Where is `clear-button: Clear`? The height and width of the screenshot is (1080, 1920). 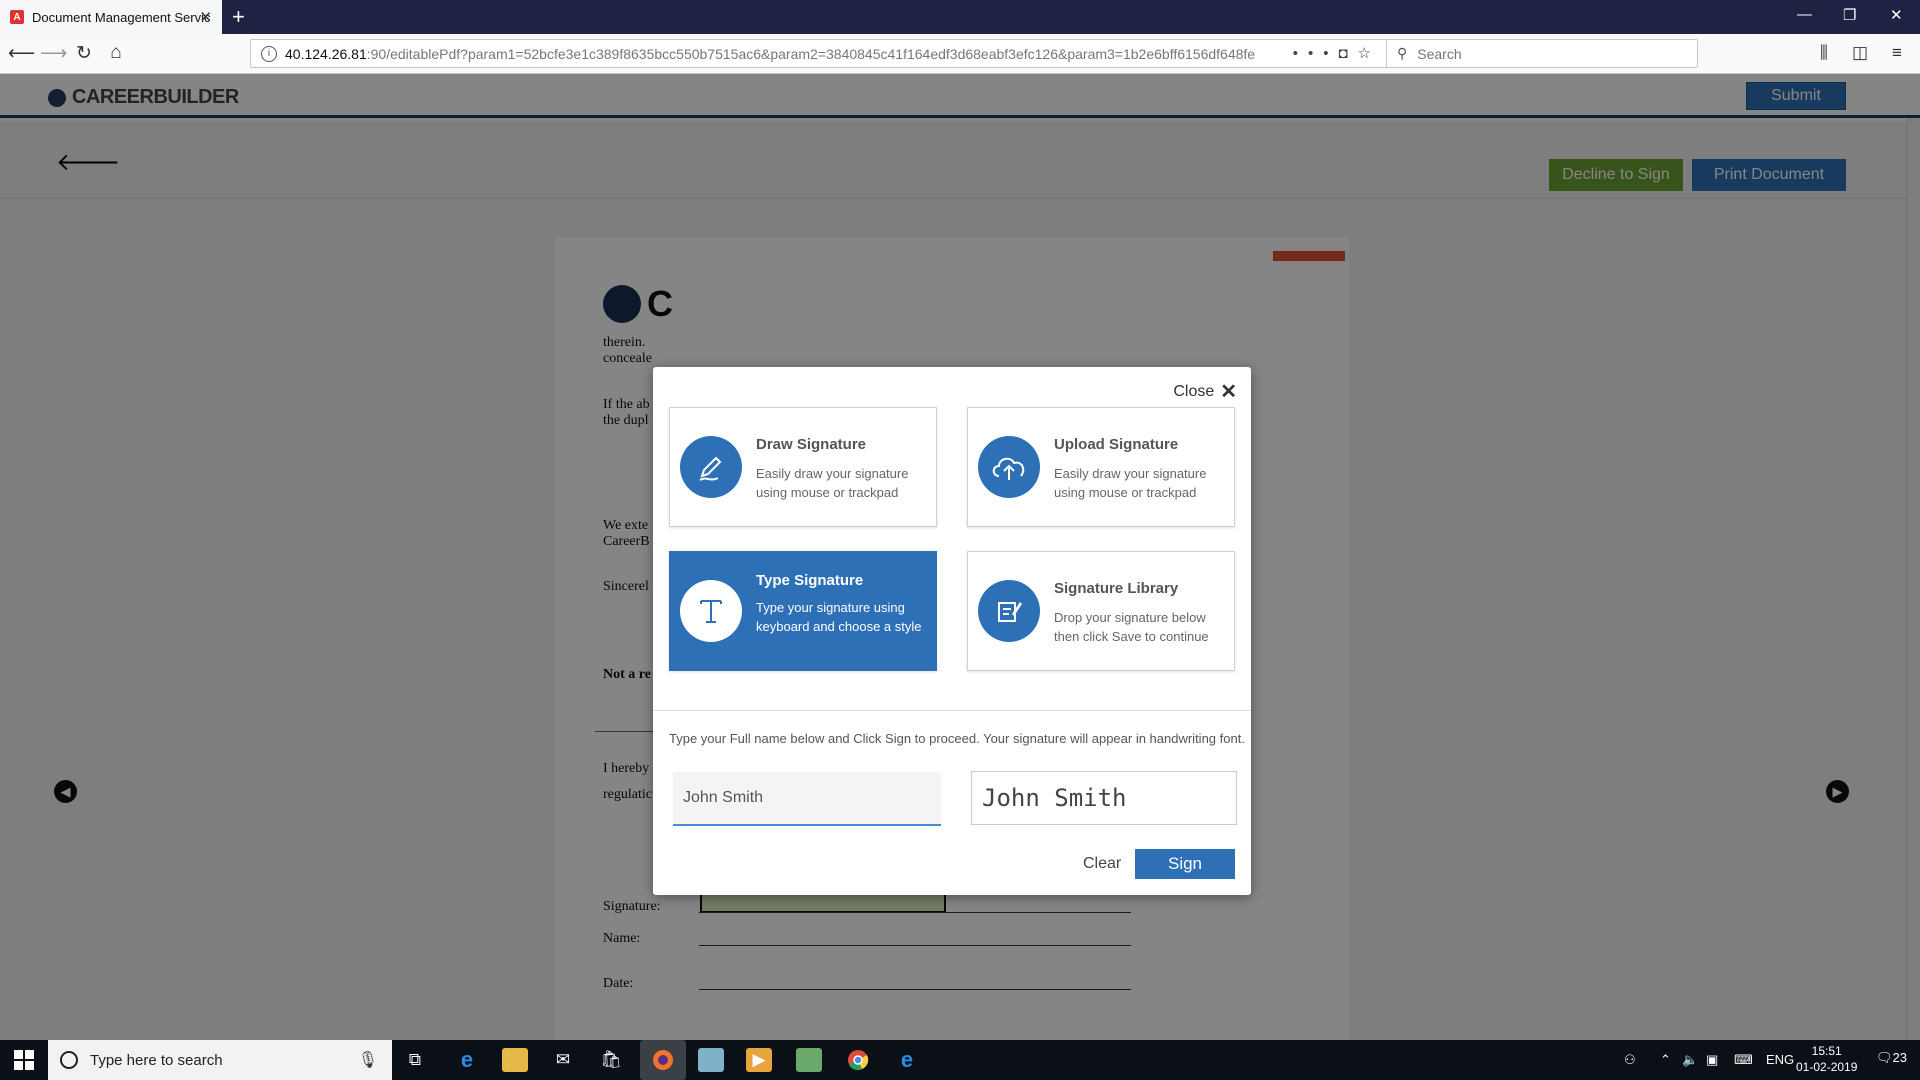
clear-button: Clear is located at coordinates (1102, 864).